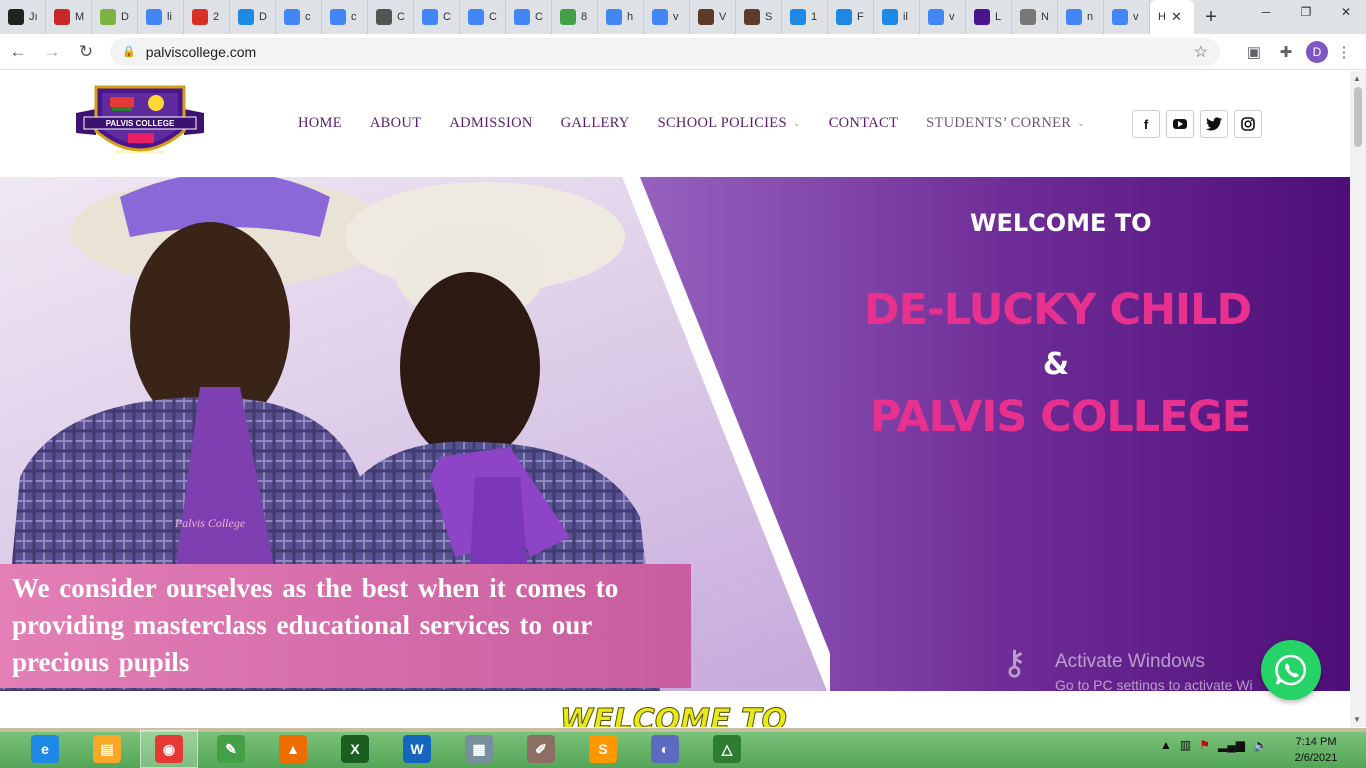 The width and height of the screenshot is (1366, 768). I want to click on browser-tab-label: v, so click(952, 17).